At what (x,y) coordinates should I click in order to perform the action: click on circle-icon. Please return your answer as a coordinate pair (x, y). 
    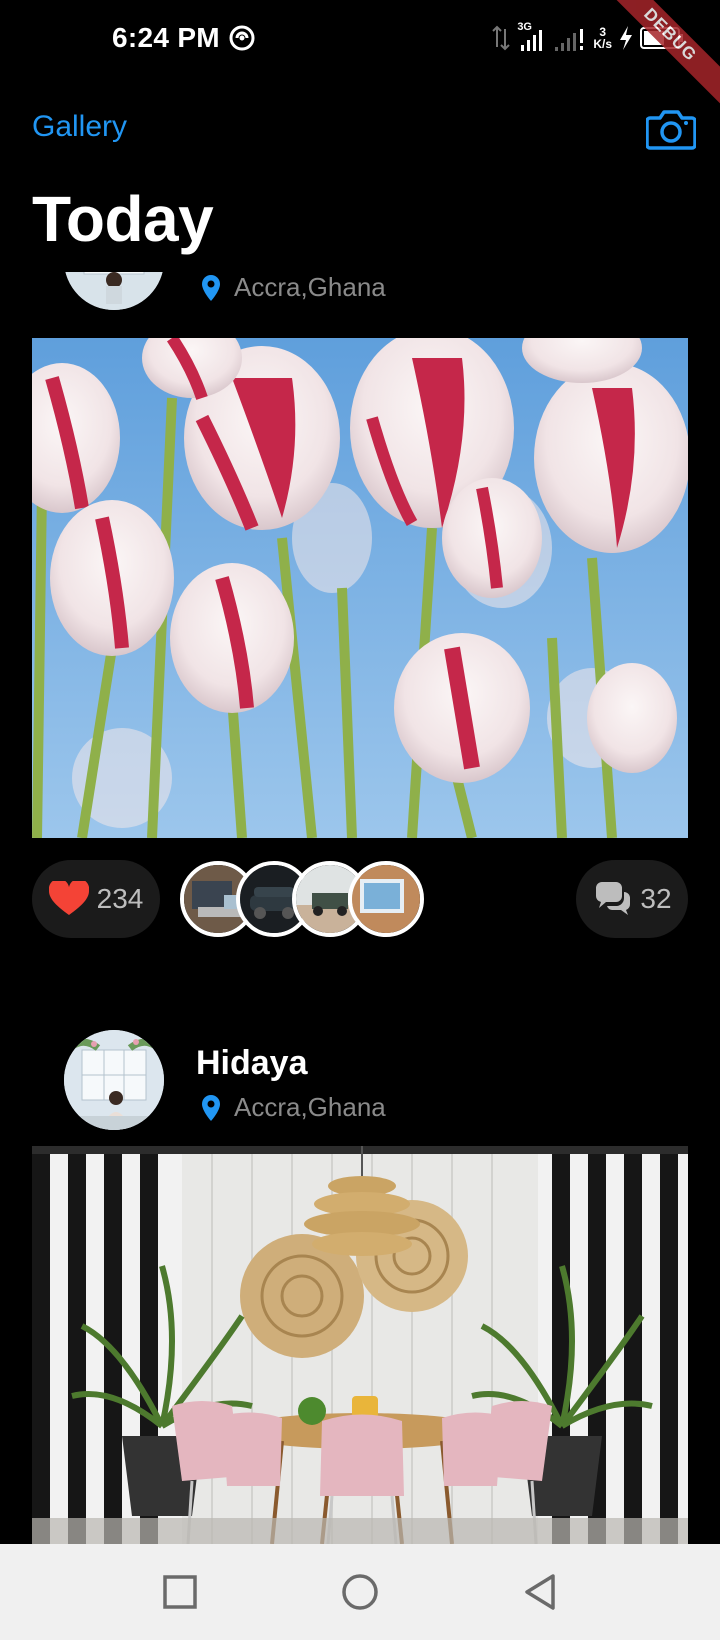
    Looking at the image, I should click on (360, 1592).